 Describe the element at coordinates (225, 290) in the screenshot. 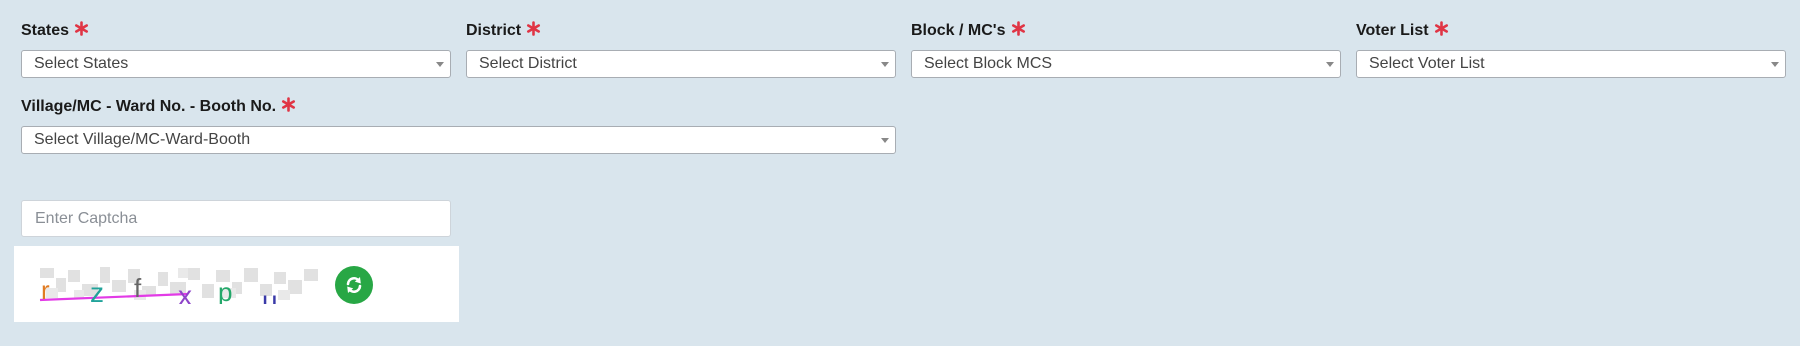

I see `svg-text: p` at that location.